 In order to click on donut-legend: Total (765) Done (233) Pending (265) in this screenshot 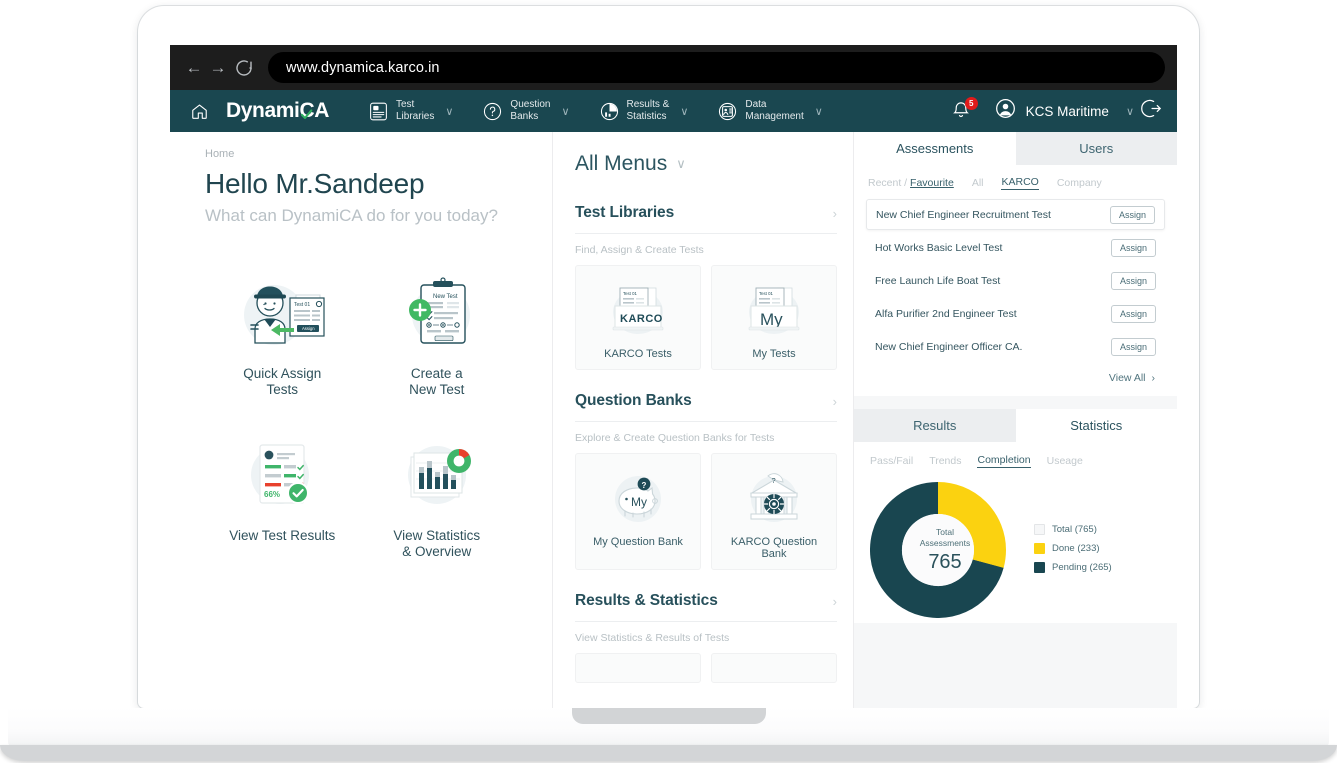, I will do `click(1073, 552)`.